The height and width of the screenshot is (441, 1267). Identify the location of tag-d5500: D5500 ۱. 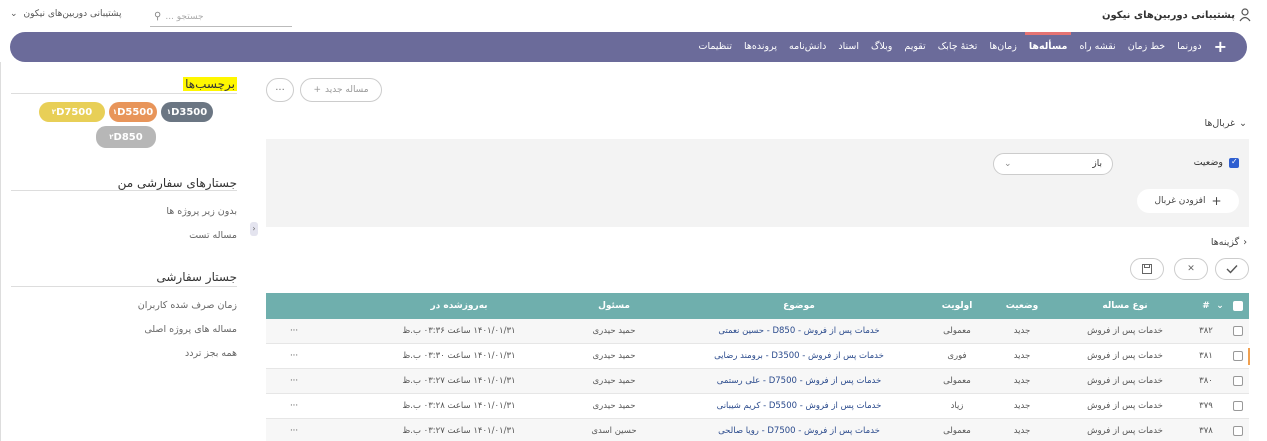
(133, 112).